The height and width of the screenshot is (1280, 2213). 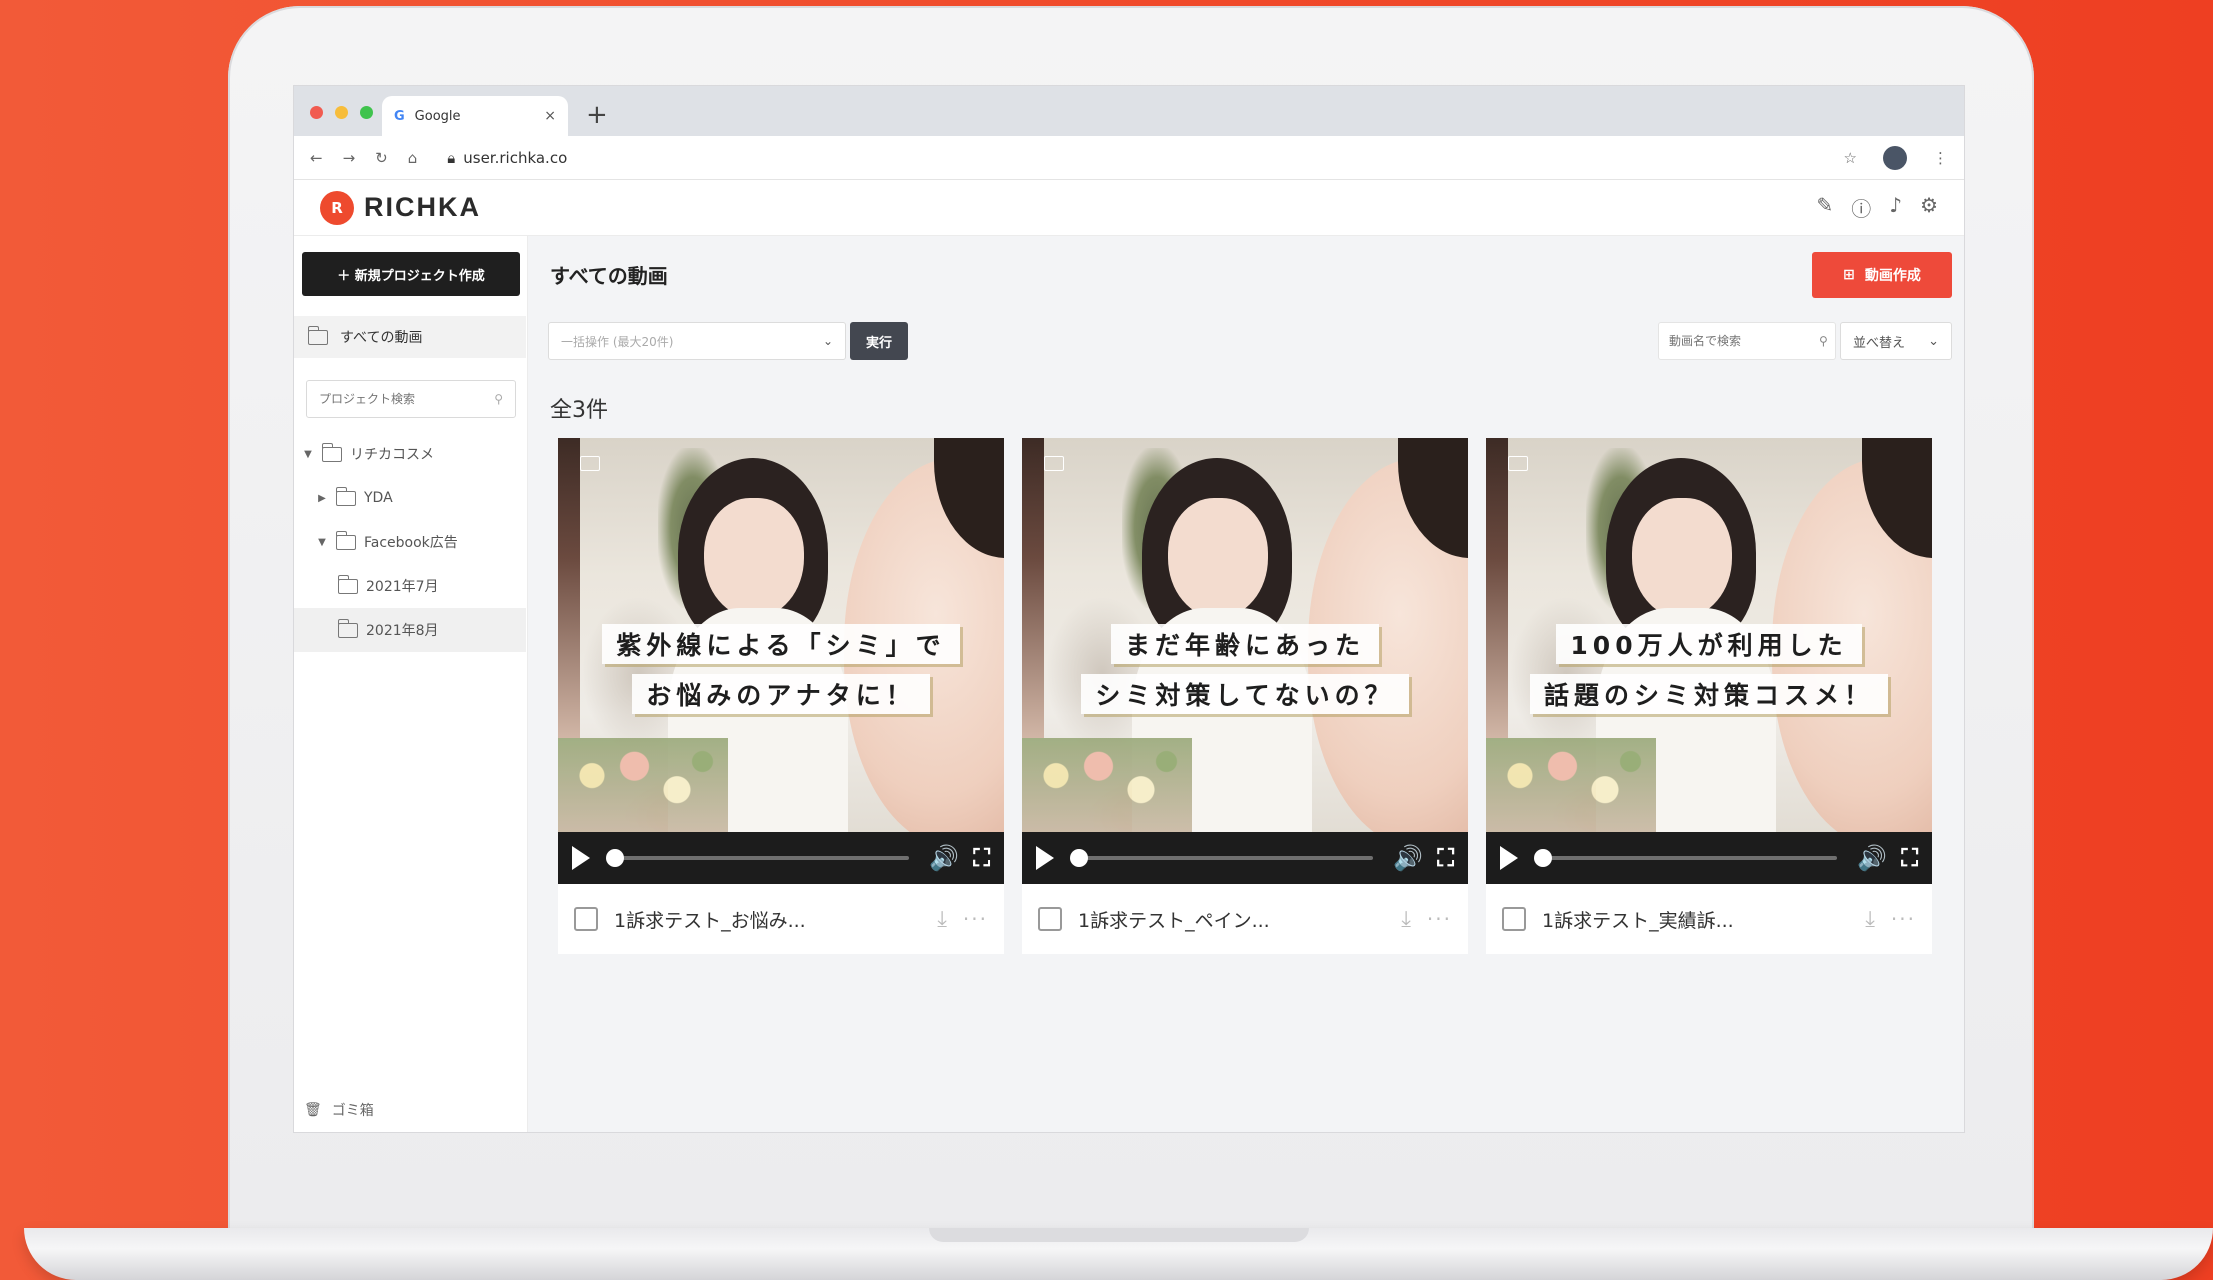 What do you see at coordinates (550, 116) in the screenshot?
I see `tab-close-icon: ×` at bounding box center [550, 116].